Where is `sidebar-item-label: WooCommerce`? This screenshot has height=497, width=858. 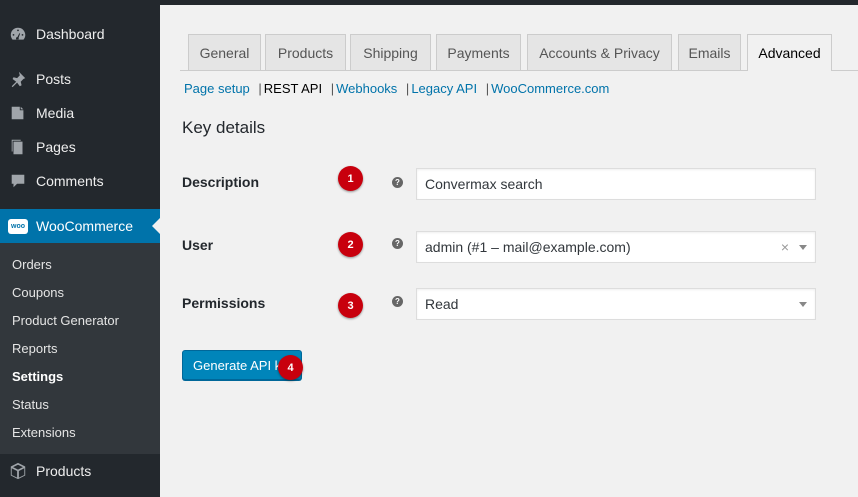 sidebar-item-label: WooCommerce is located at coordinates (84, 226).